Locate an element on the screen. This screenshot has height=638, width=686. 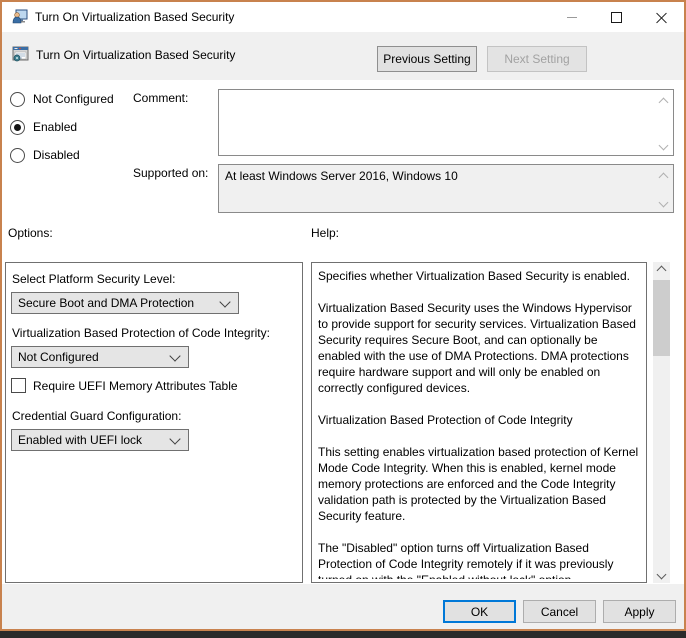
policy-title: Turn On Virtualization Based Security is located at coordinates (136, 55).